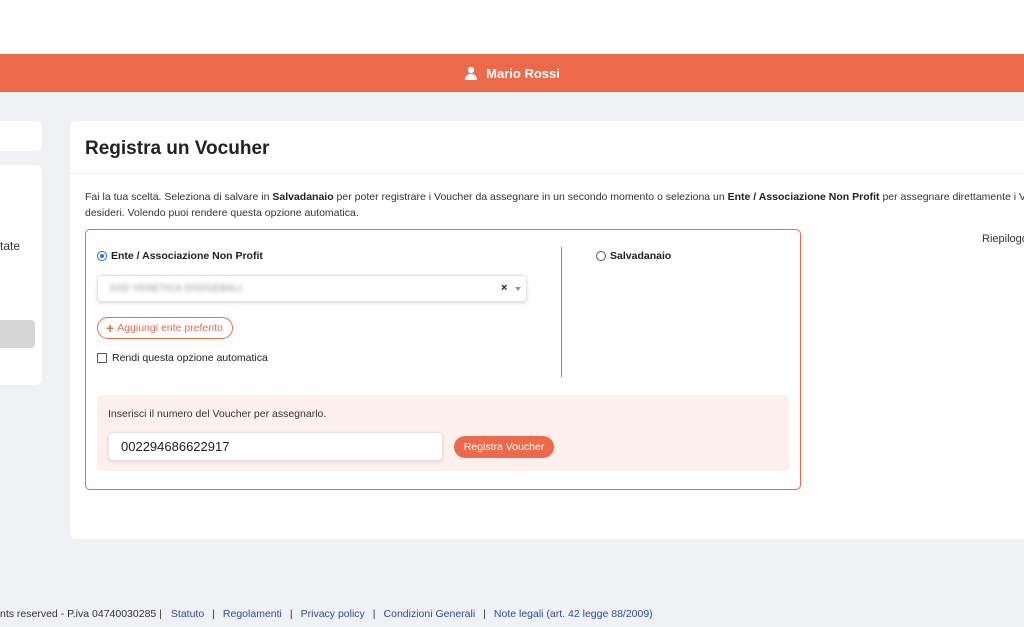 This screenshot has height=627, width=1024. I want to click on clear-icon: ×, so click(504, 288).